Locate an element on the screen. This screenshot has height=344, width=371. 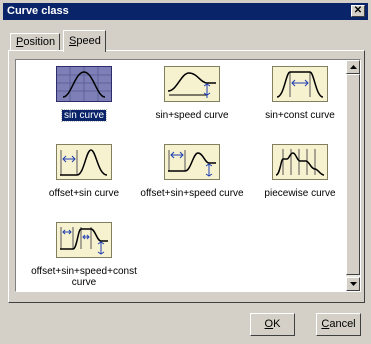
piecewise-curve-icon is located at coordinates (300, 162).